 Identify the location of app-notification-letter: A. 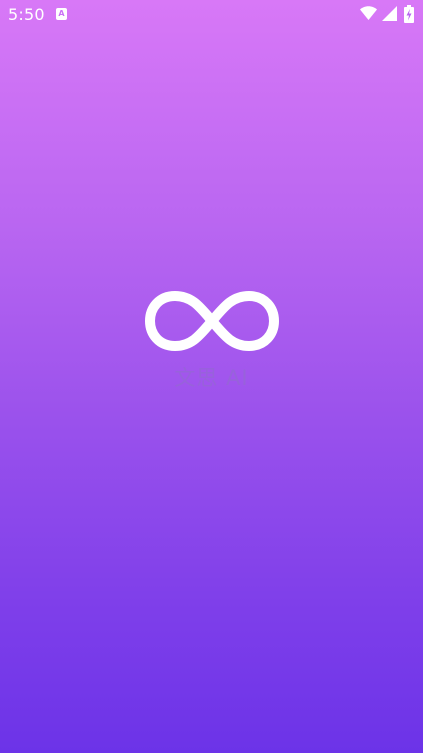
(61, 13).